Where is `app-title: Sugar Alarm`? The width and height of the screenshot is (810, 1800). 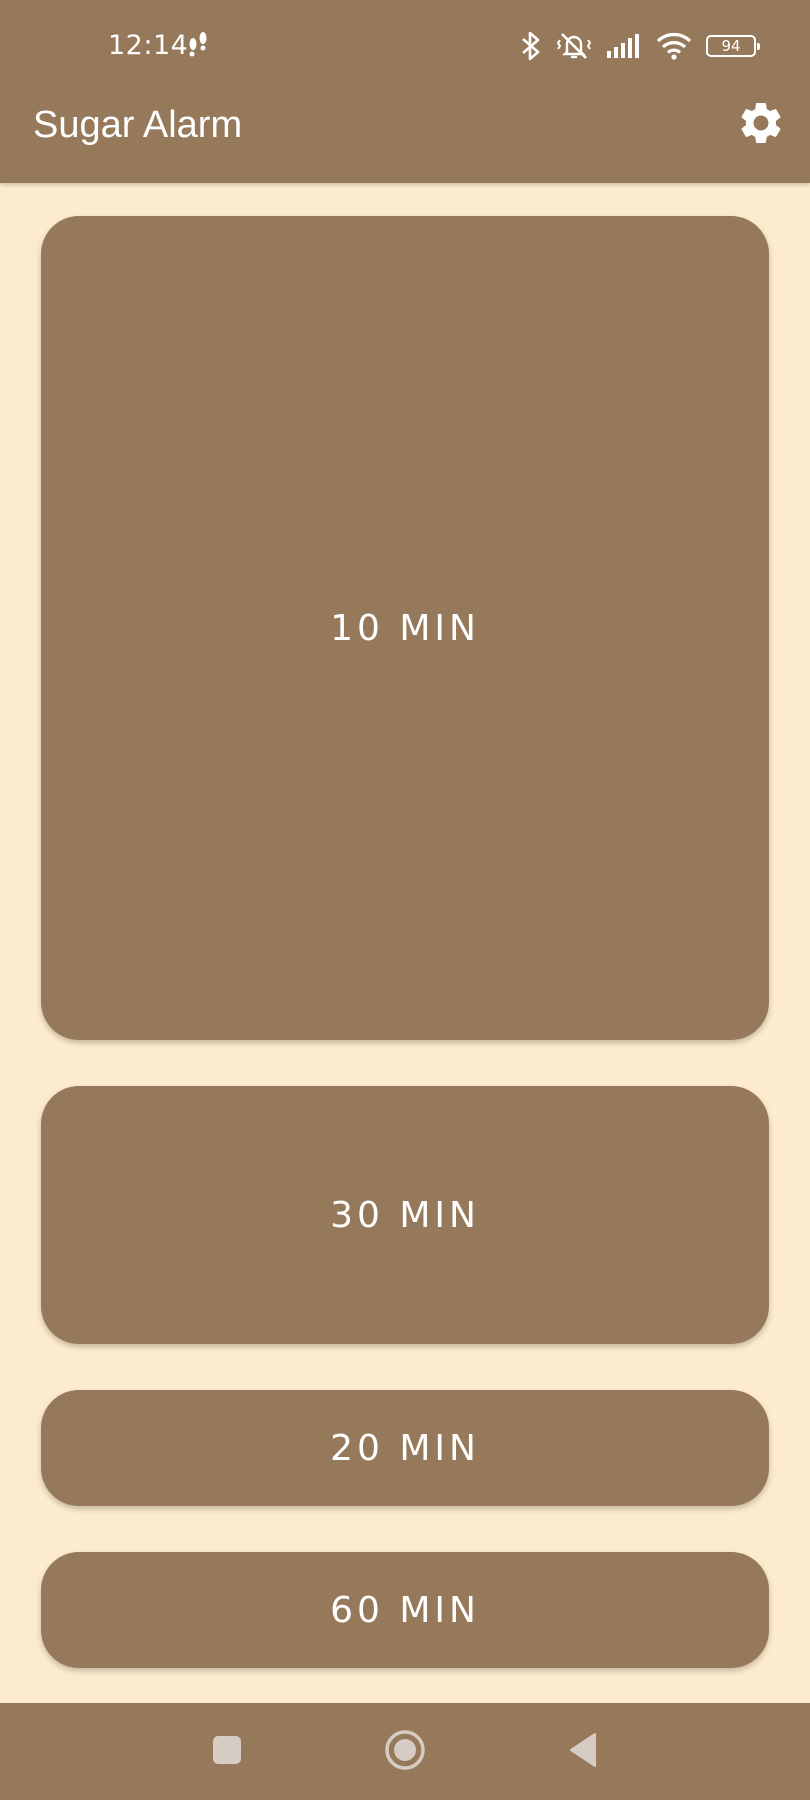
app-title: Sugar Alarm is located at coordinates (138, 125).